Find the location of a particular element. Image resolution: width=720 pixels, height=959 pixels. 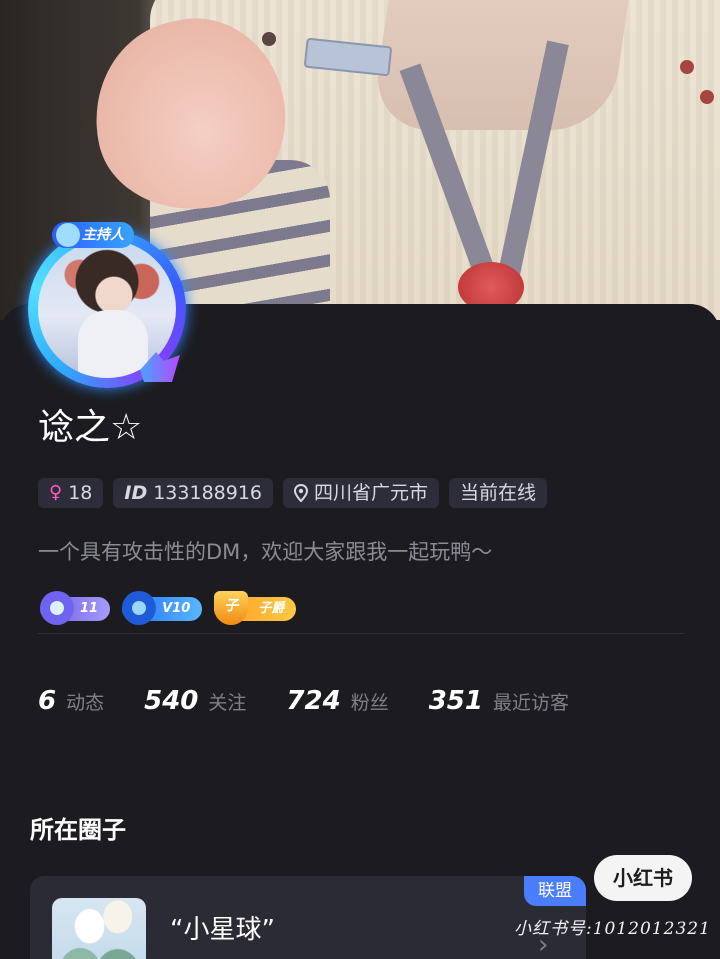

id-tag: ID 133188916 is located at coordinates (193, 493).